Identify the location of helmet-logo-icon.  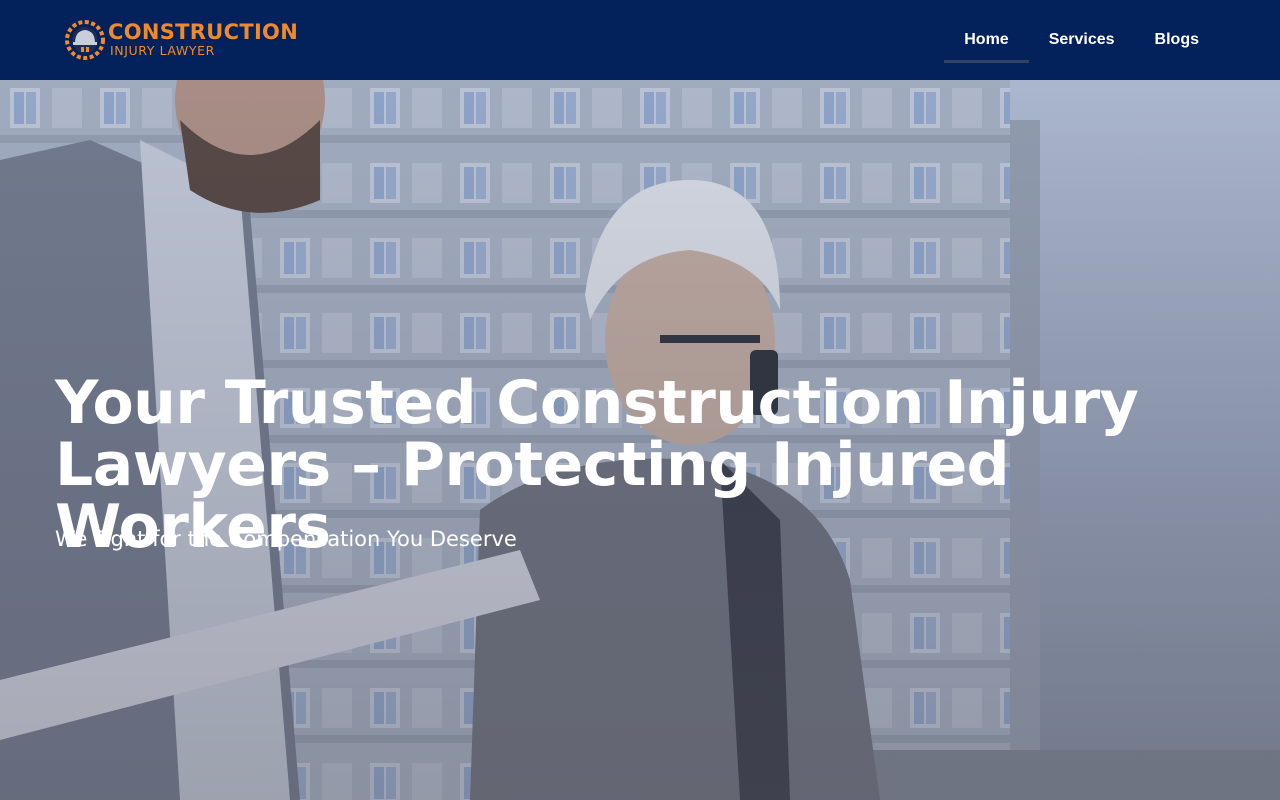
(85, 40).